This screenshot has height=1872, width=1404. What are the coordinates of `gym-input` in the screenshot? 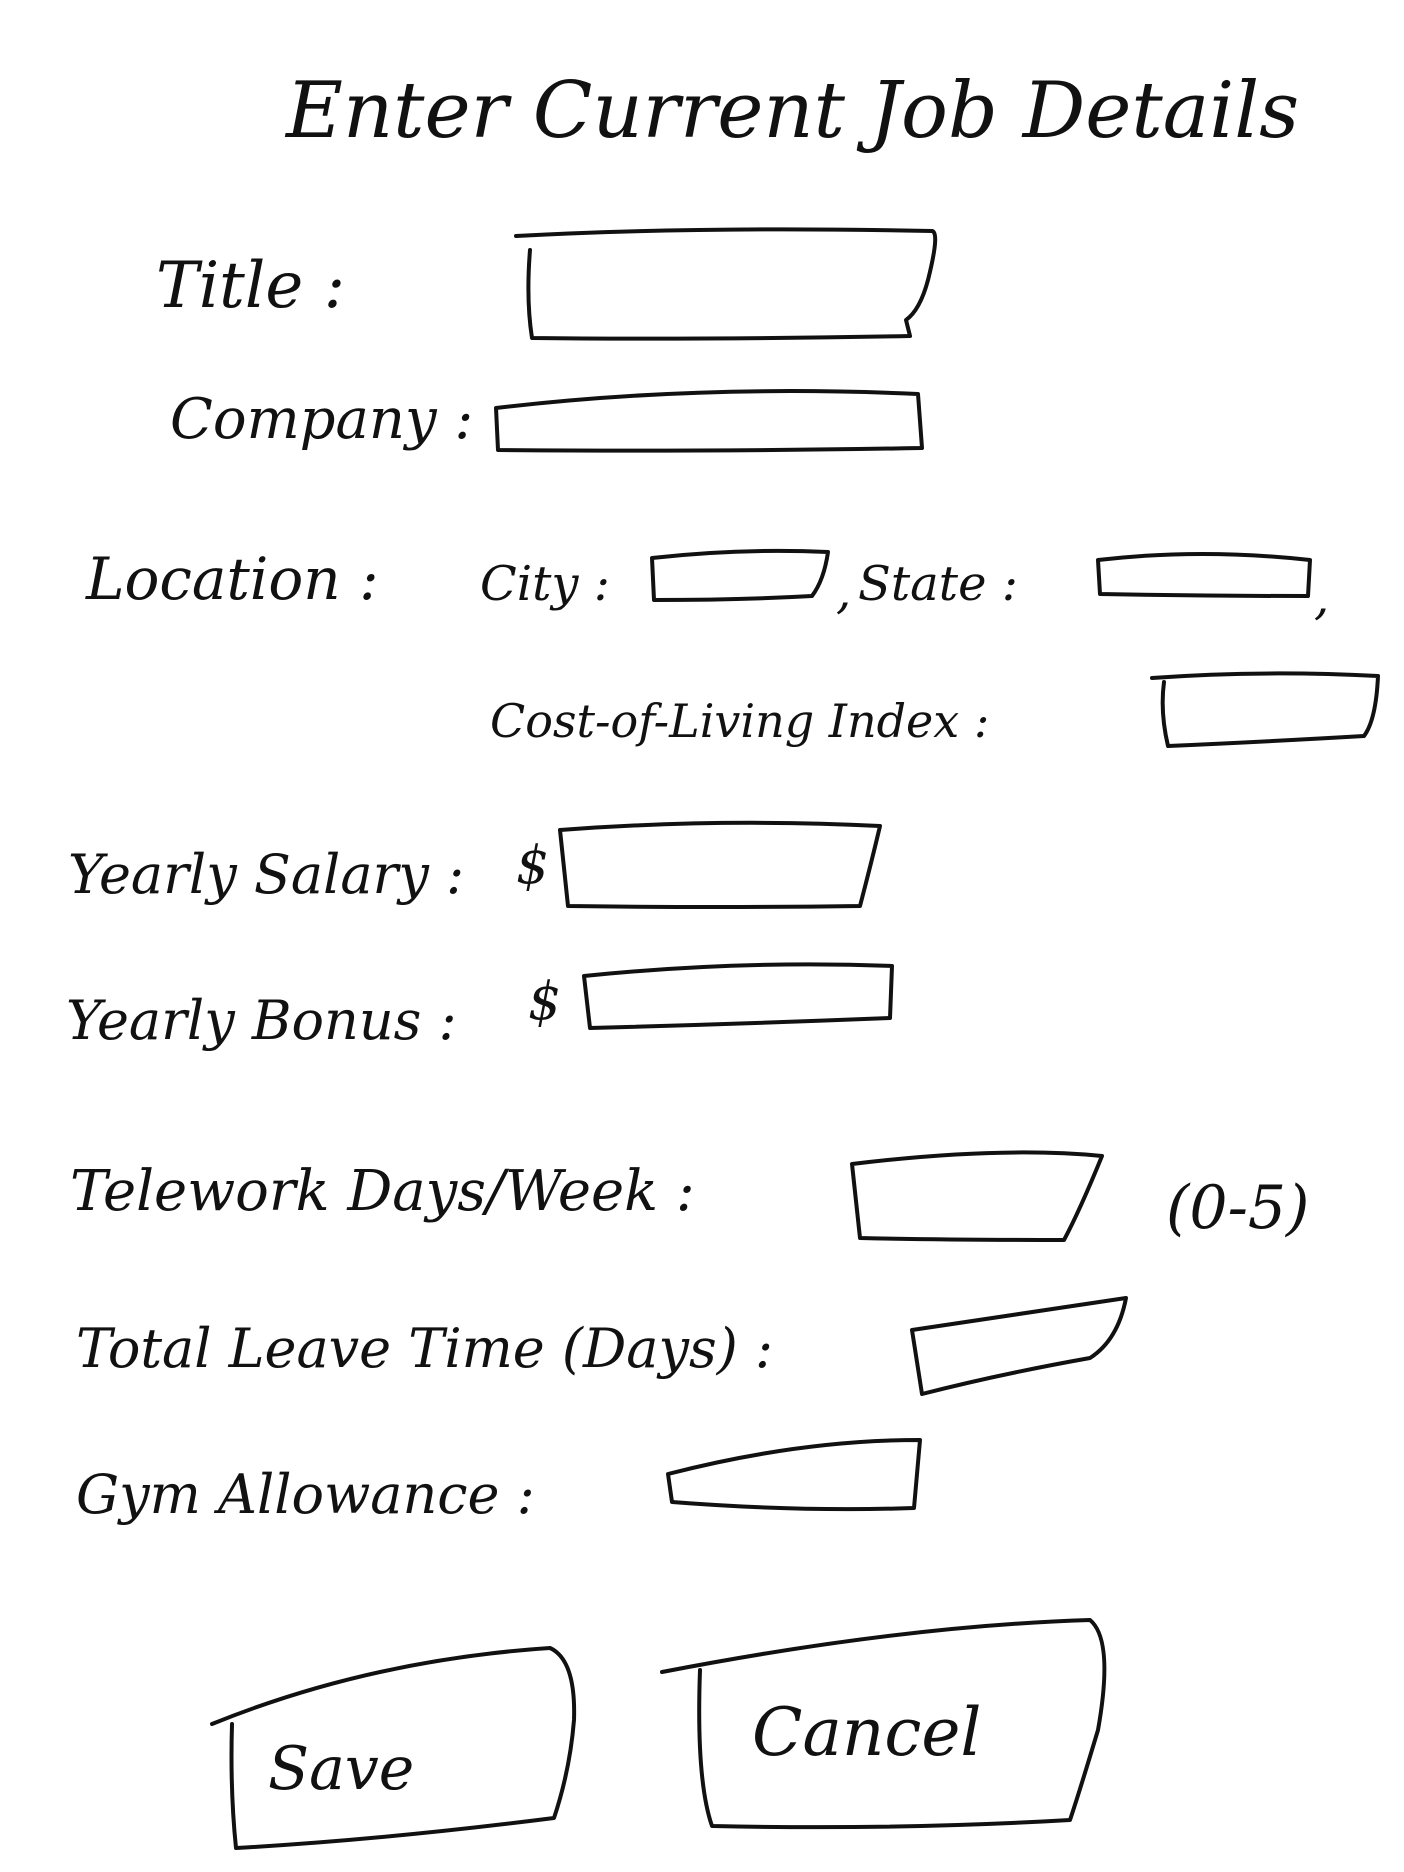 It's located at (793, 1478).